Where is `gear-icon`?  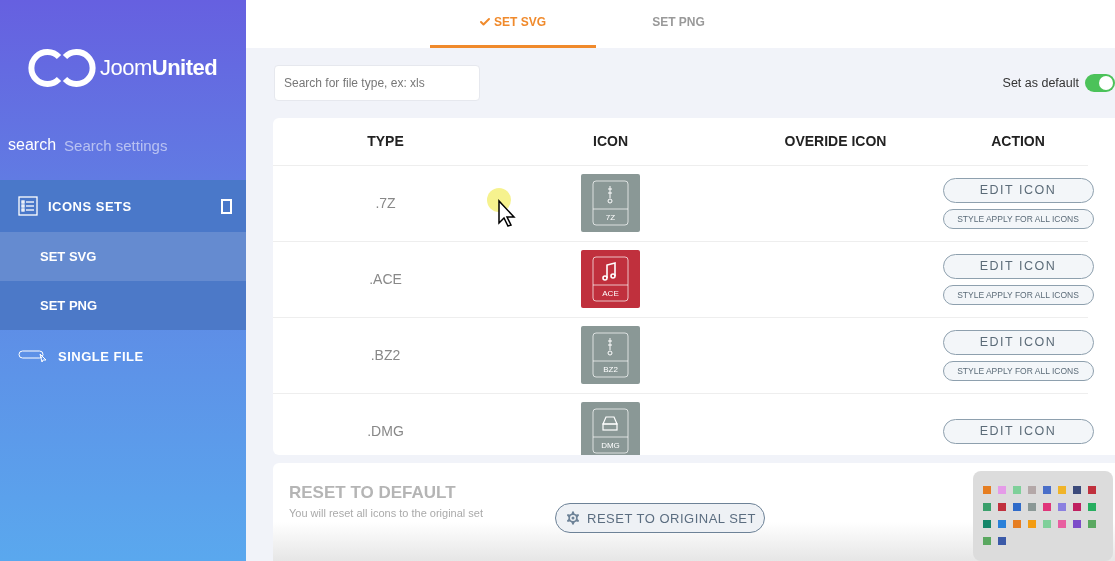
gear-icon is located at coordinates (573, 518).